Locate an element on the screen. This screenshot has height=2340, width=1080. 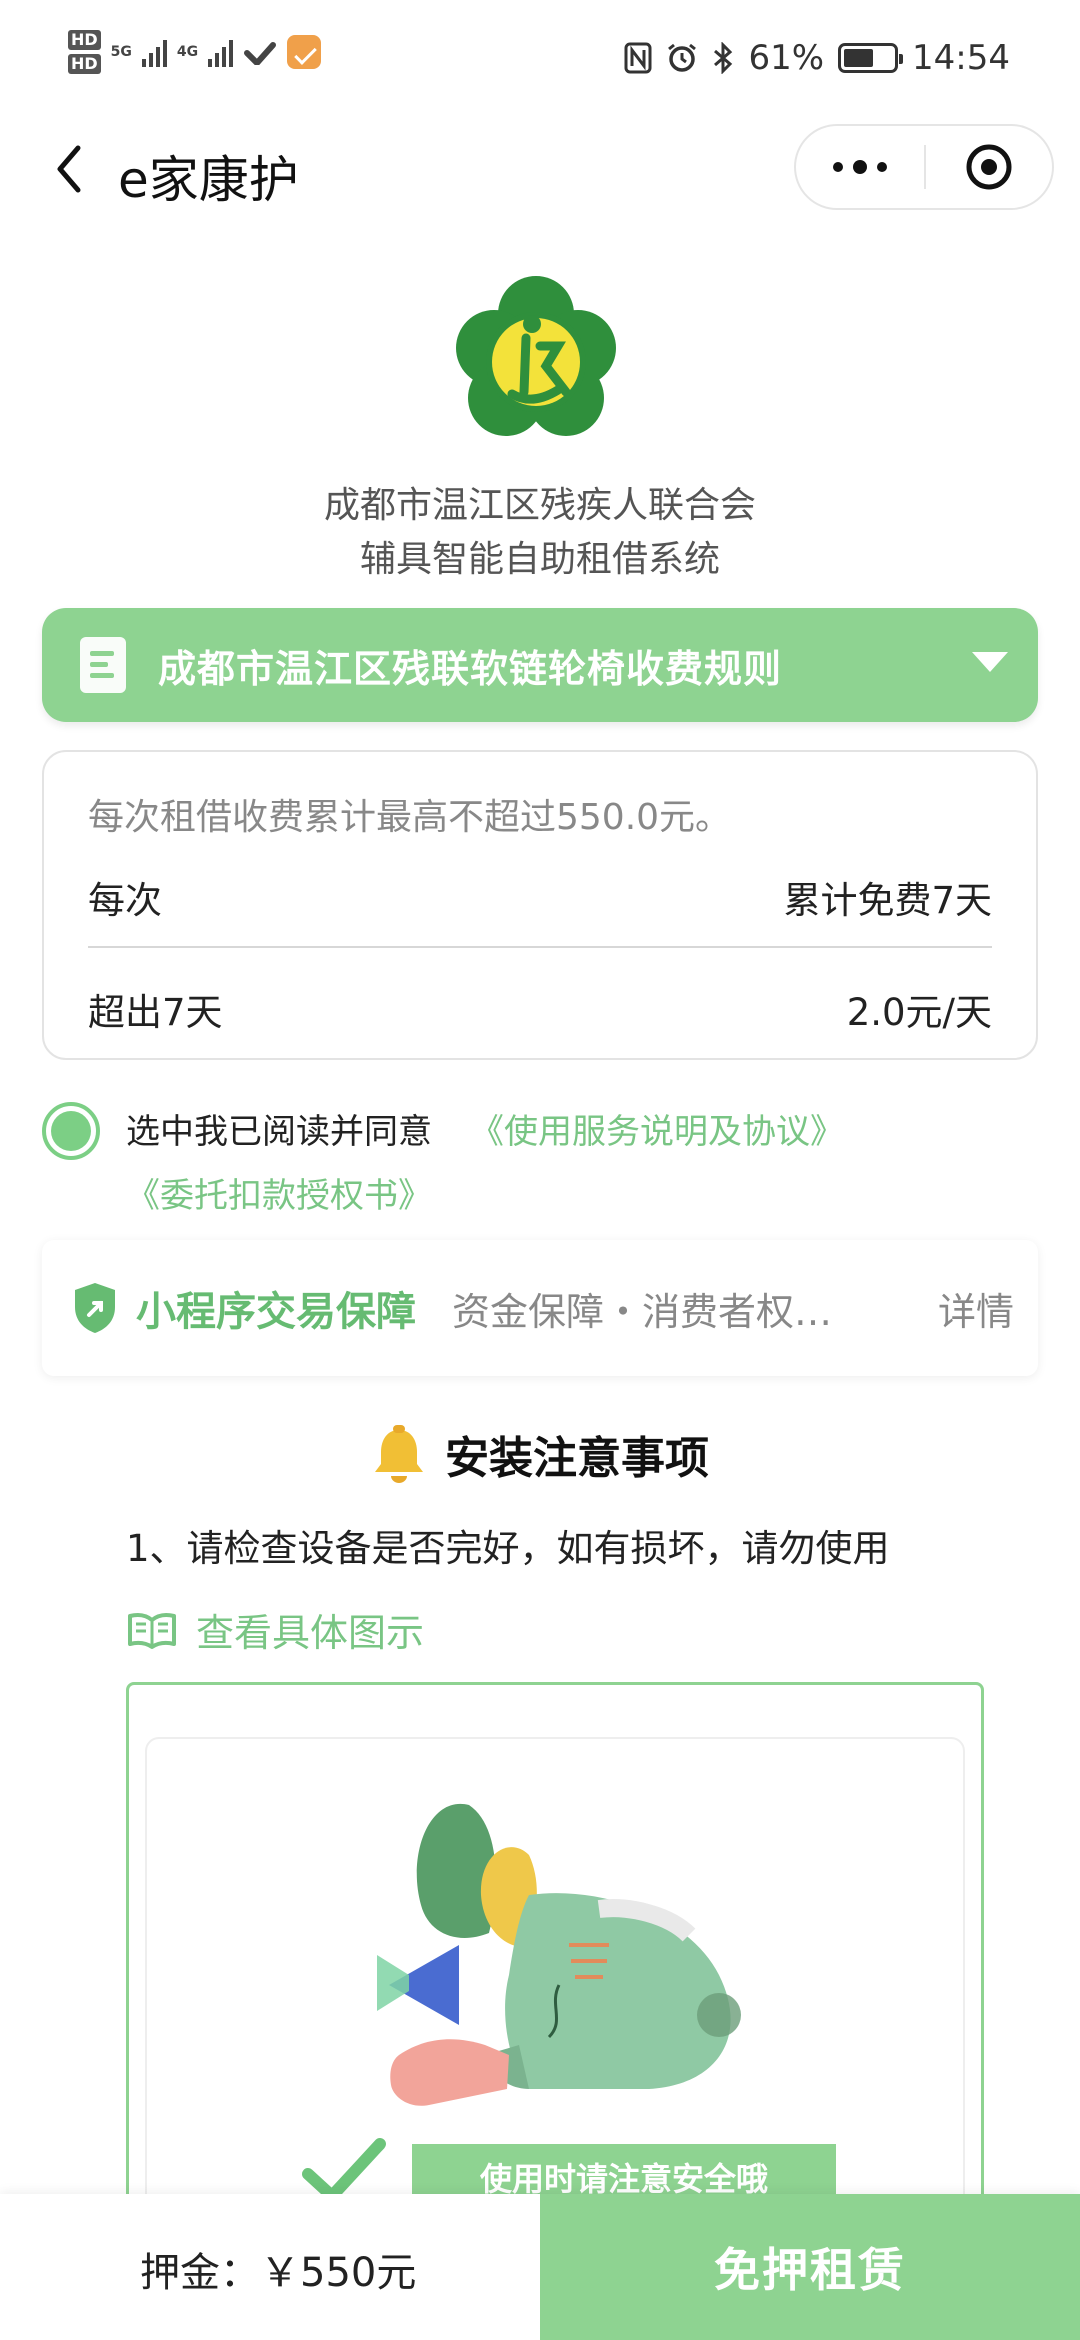
fee-cap-note: 每次租借收费累计最高不超过550.0元。 is located at coordinates (410, 817).